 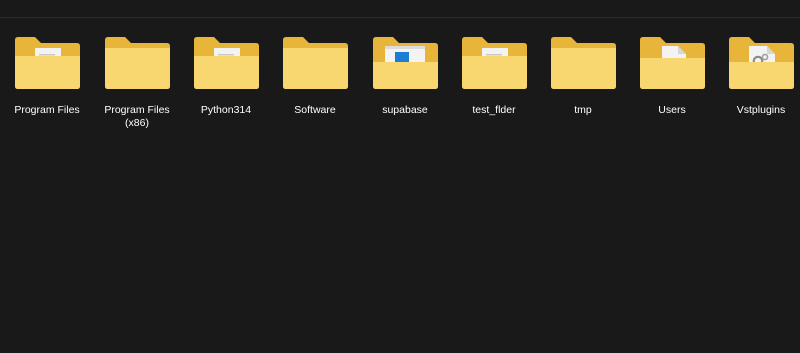 What do you see at coordinates (761, 110) in the screenshot?
I see `folder-name: Vstplugins` at bounding box center [761, 110].